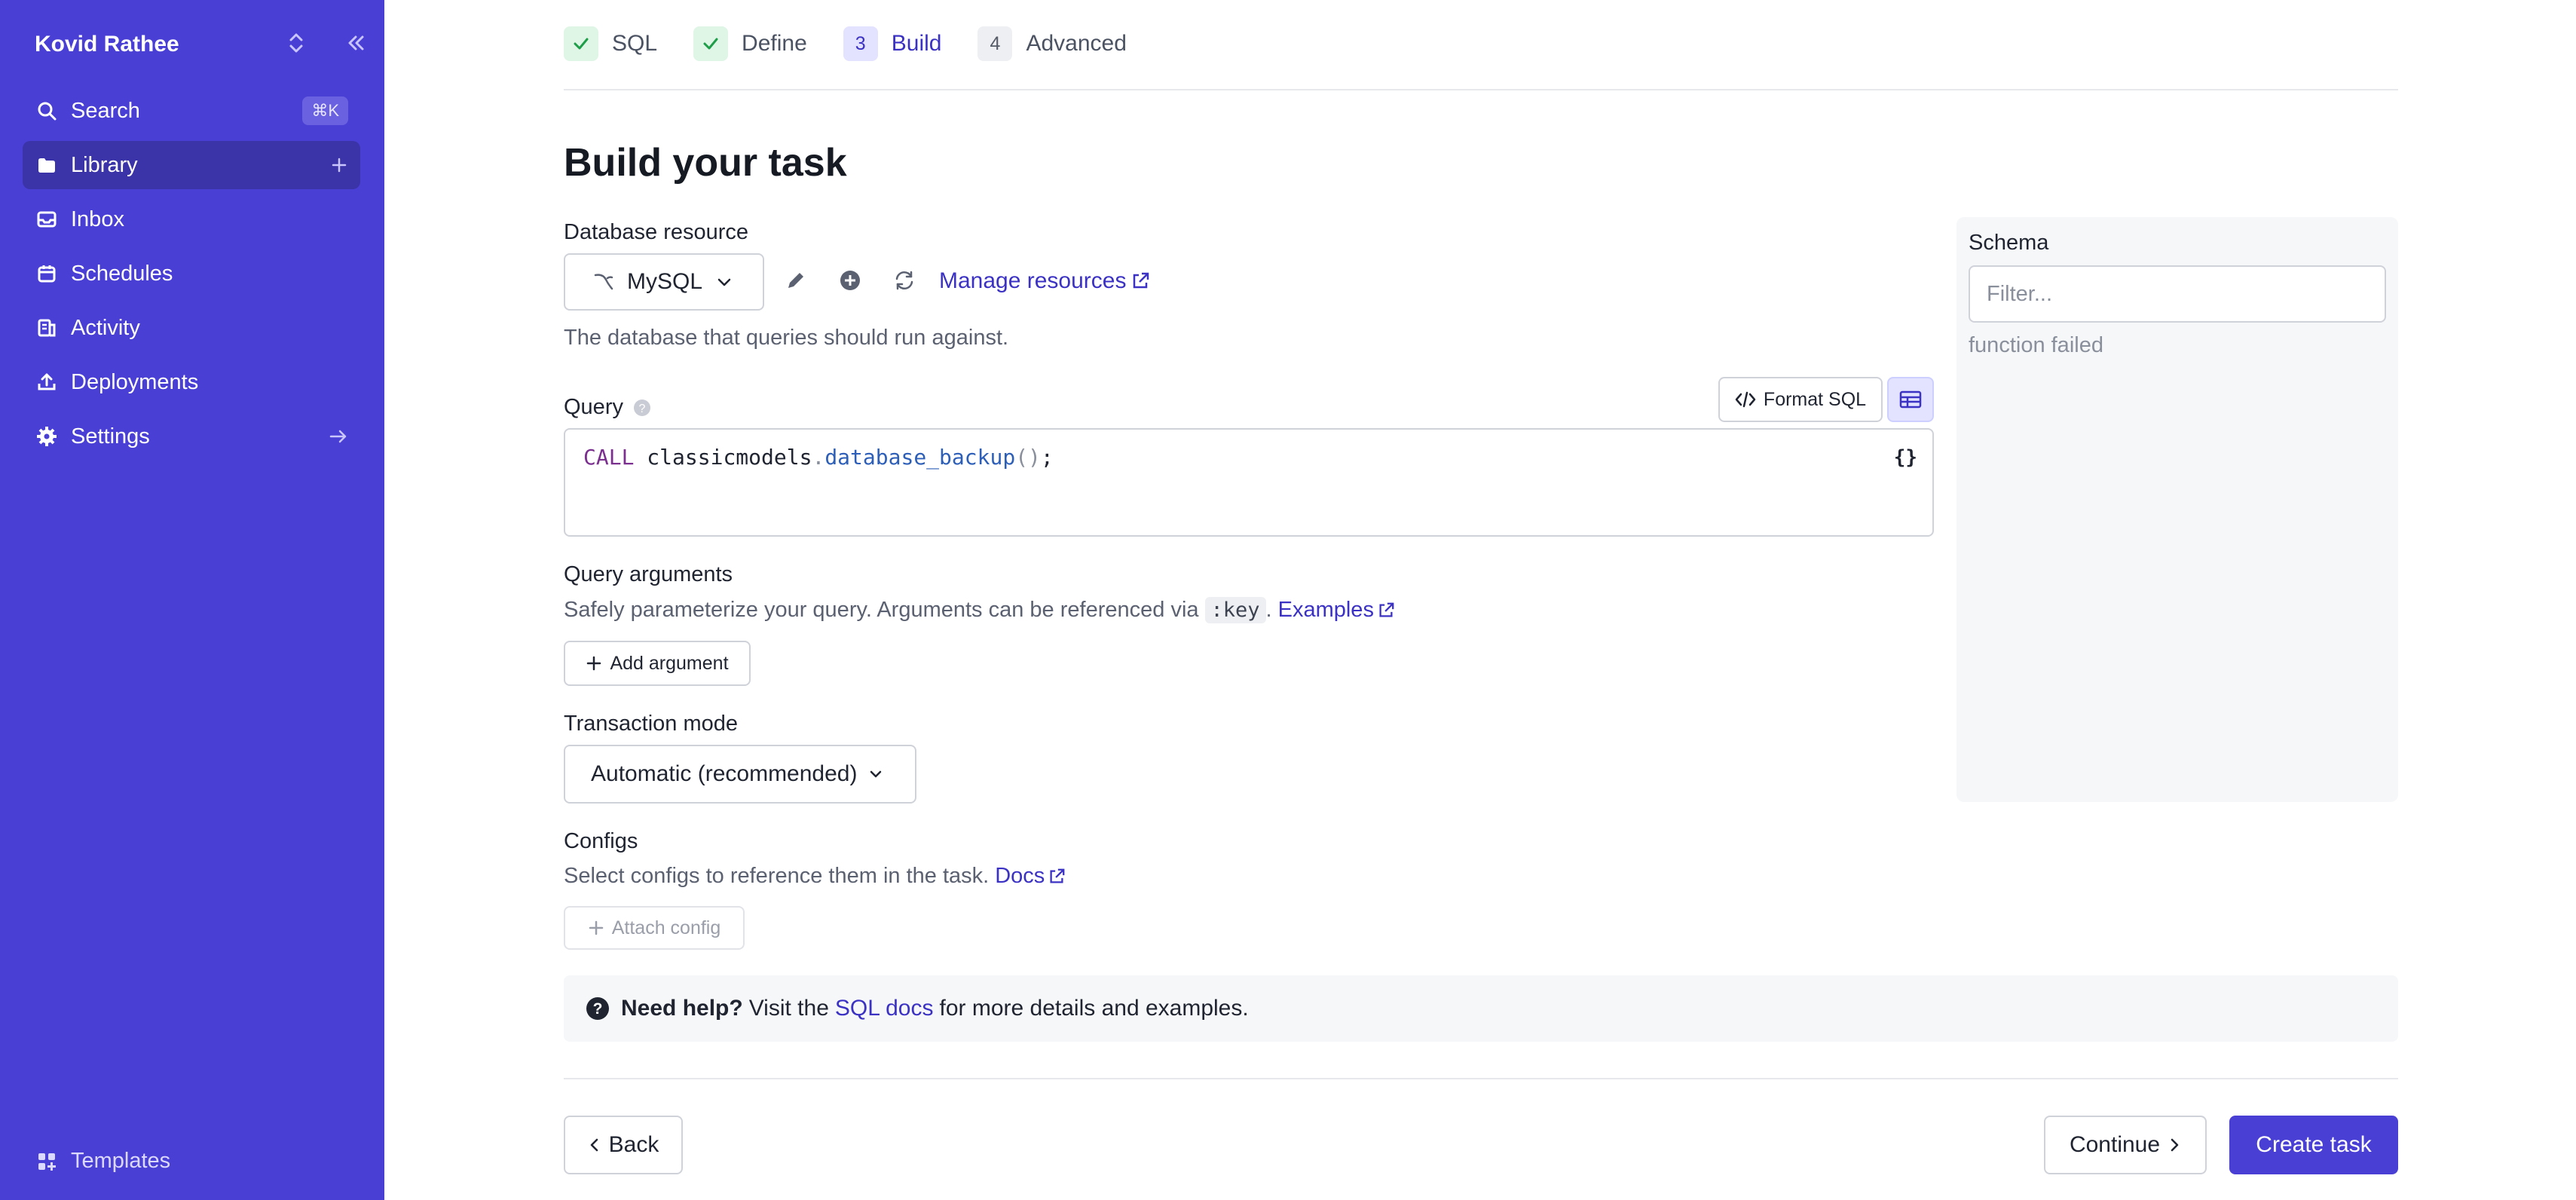 The width and height of the screenshot is (2576, 1200). What do you see at coordinates (105, 110) in the screenshot?
I see `sidebar-item-label: Search` at bounding box center [105, 110].